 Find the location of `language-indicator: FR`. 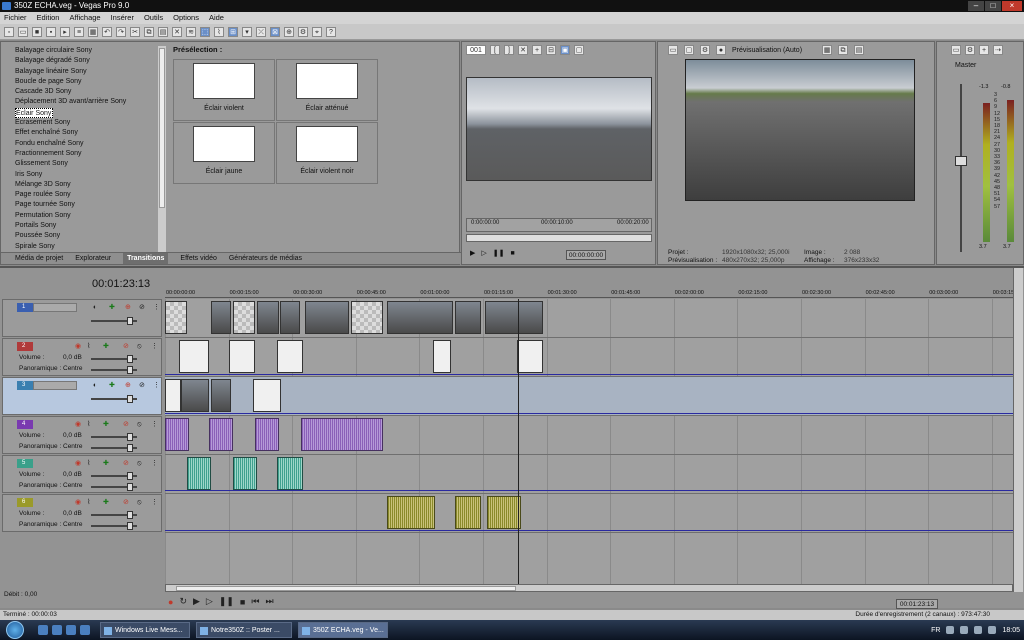

language-indicator: FR is located at coordinates (935, 630).